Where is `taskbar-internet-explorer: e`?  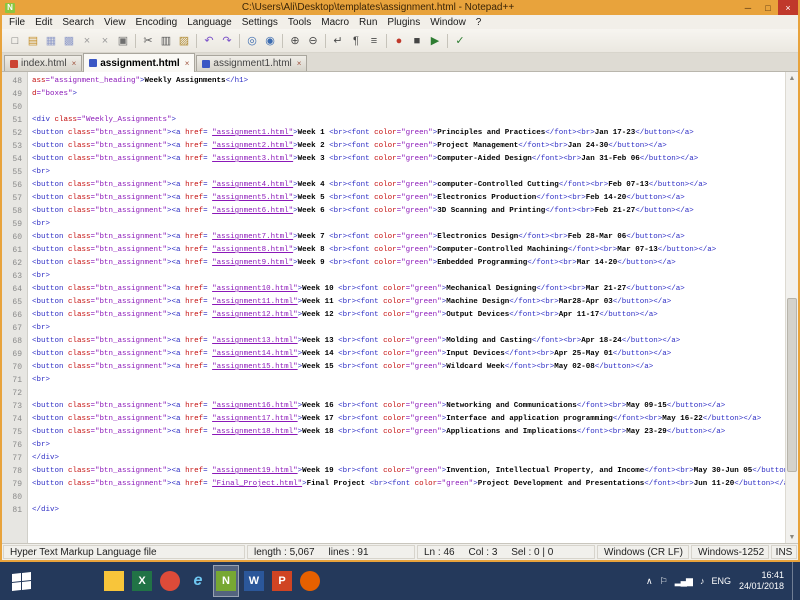 taskbar-internet-explorer: e is located at coordinates (198, 581).